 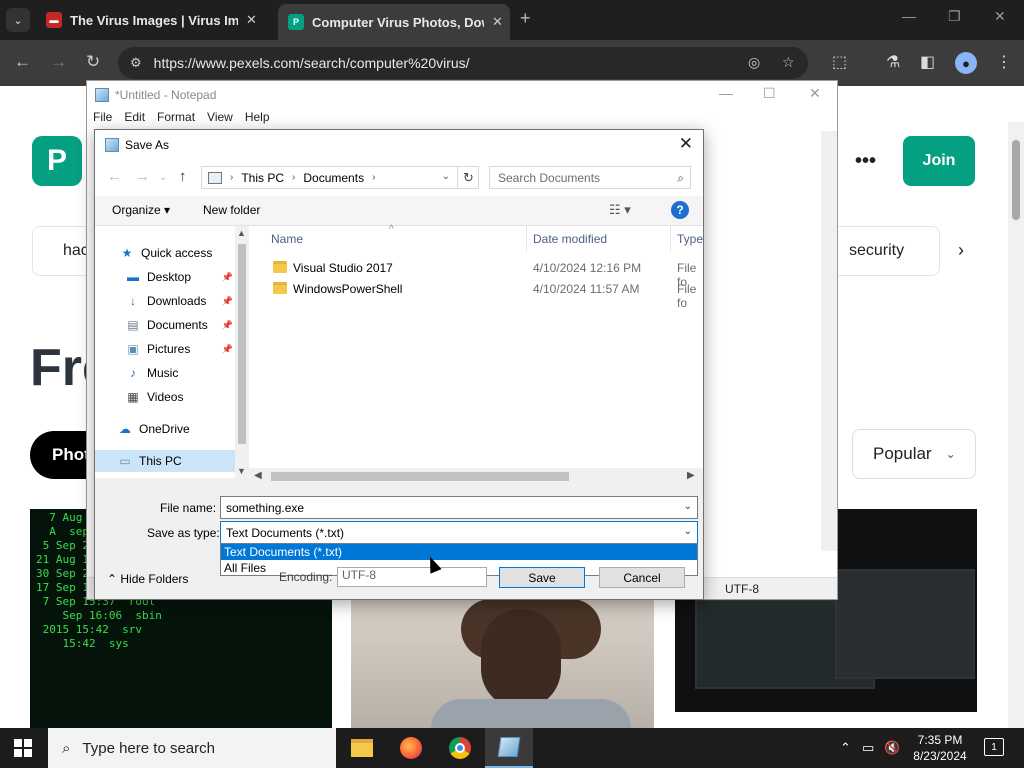 What do you see at coordinates (412, 577) in the screenshot?
I see `encoding-select: UTF-8` at bounding box center [412, 577].